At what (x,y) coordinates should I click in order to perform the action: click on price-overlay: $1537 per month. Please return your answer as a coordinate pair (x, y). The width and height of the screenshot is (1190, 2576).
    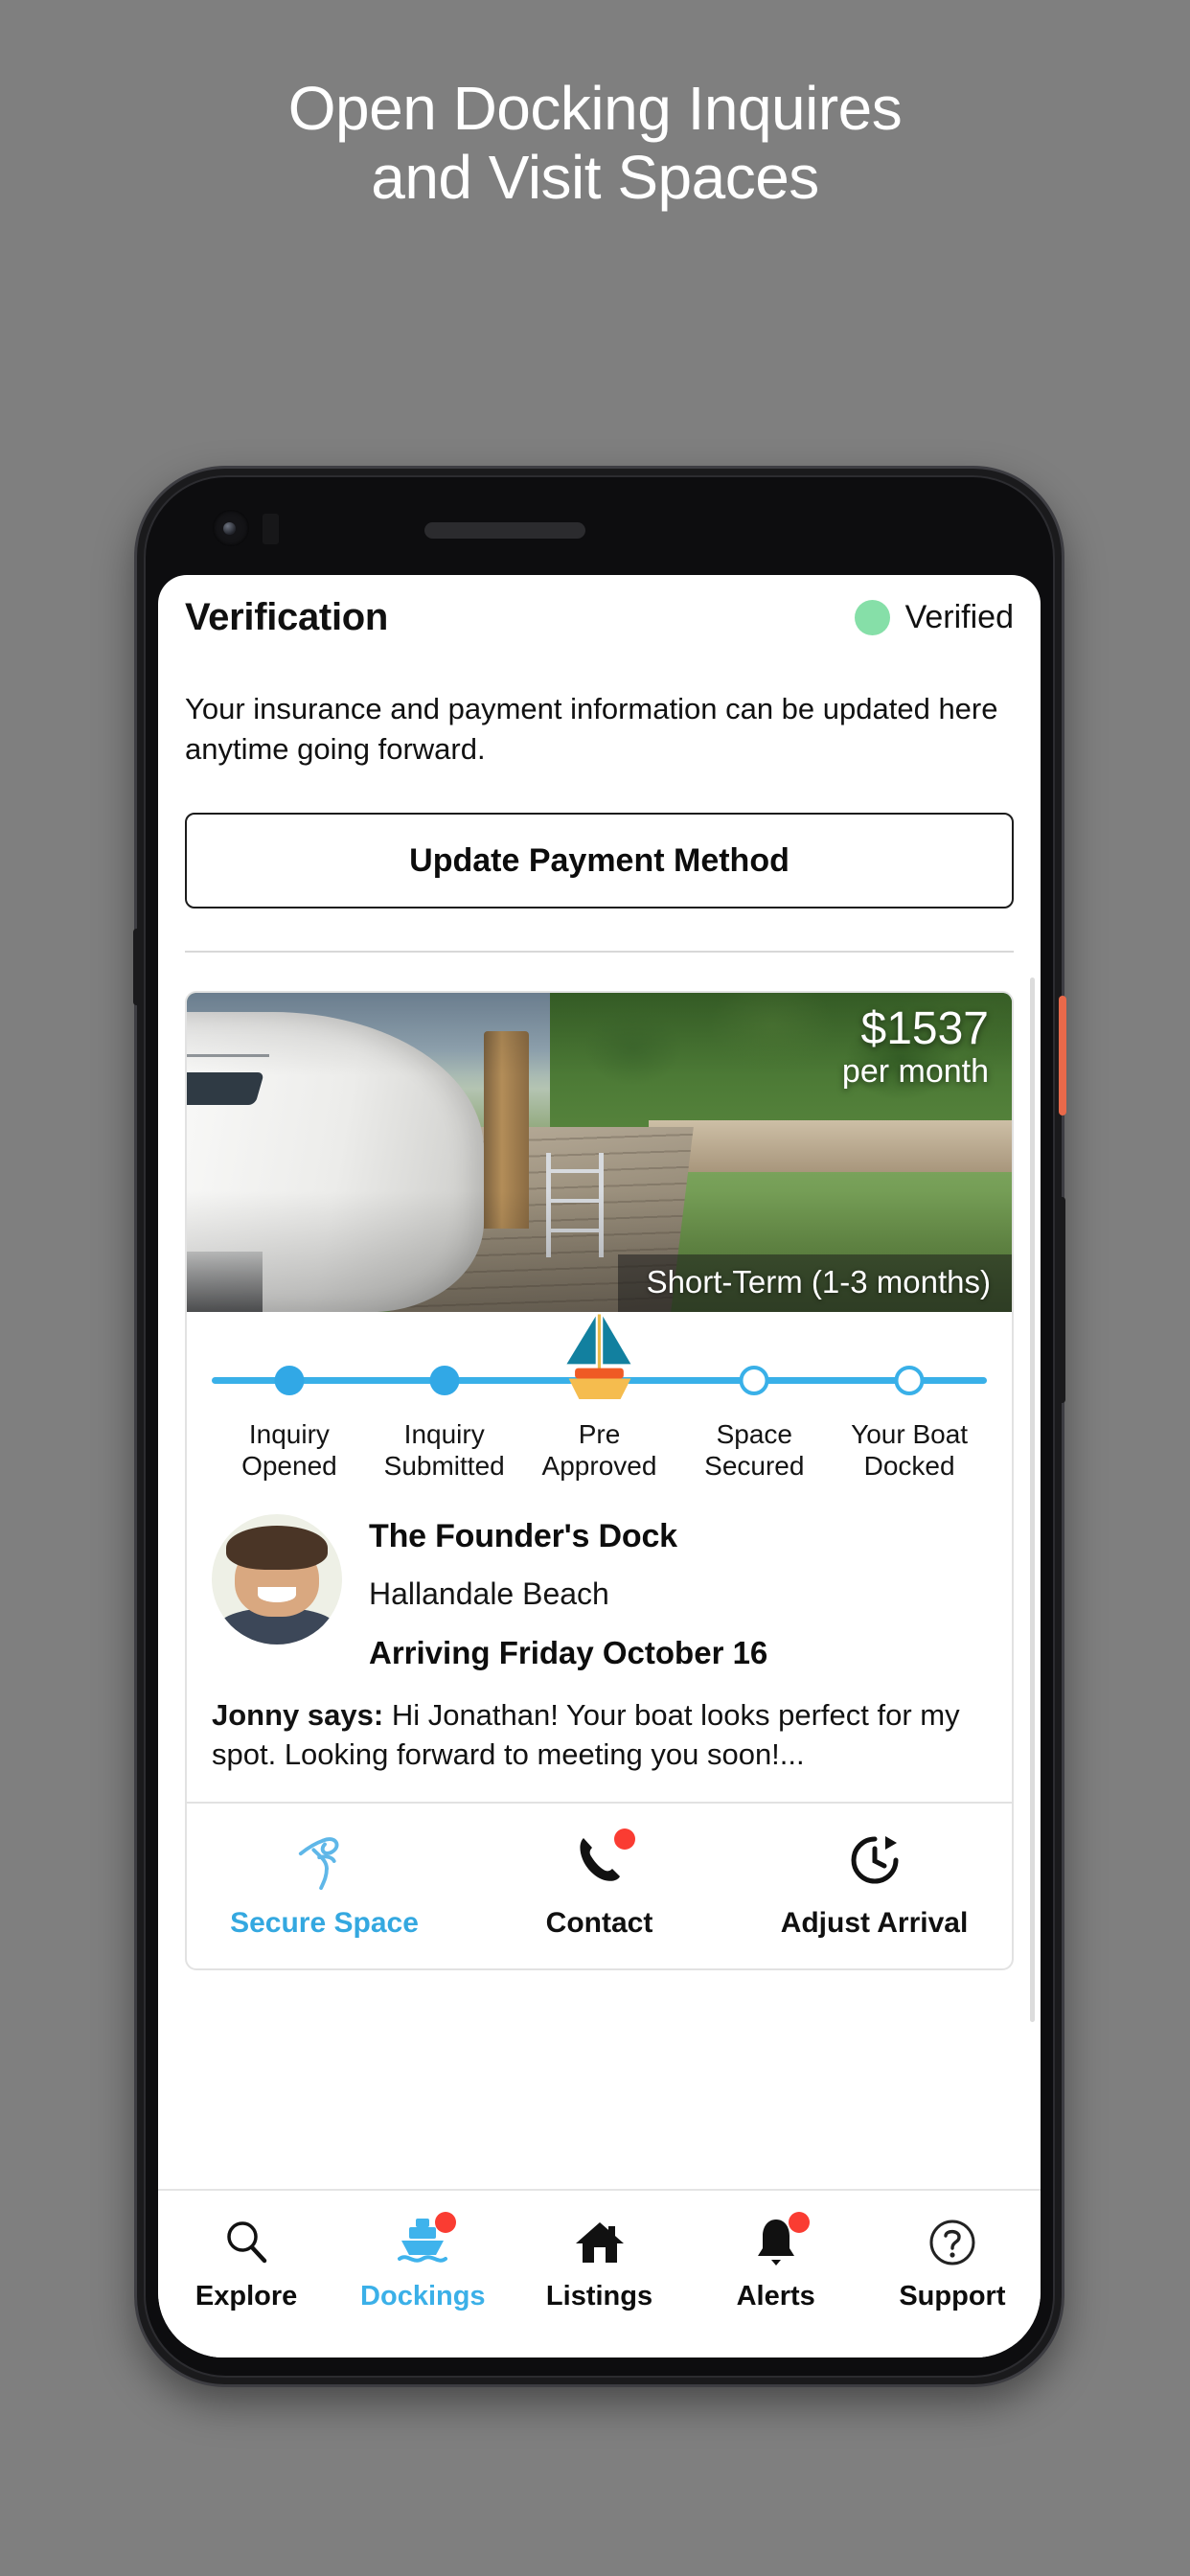
    Looking at the image, I should click on (911, 1050).